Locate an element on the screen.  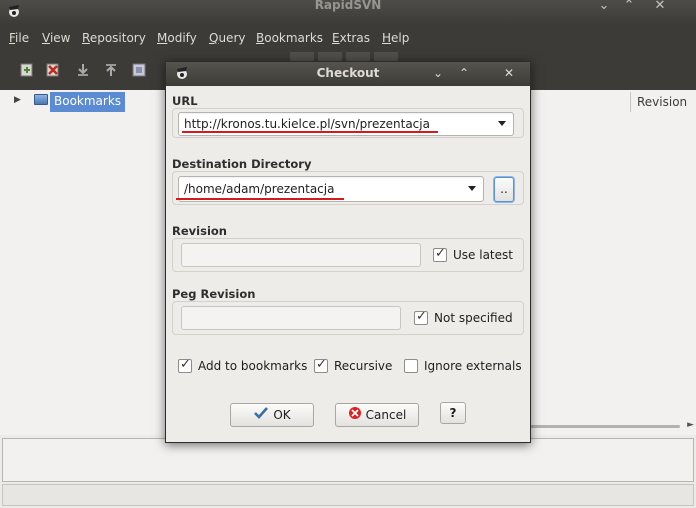
delete-icon is located at coordinates (53, 70).